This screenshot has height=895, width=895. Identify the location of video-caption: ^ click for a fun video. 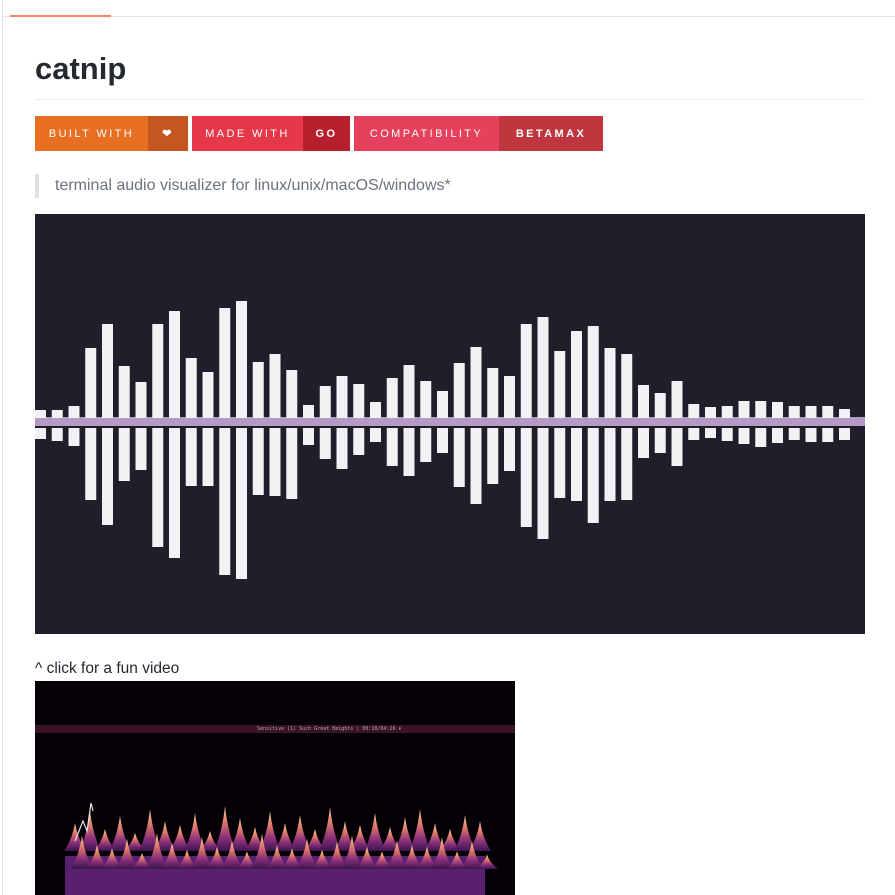
(107, 668).